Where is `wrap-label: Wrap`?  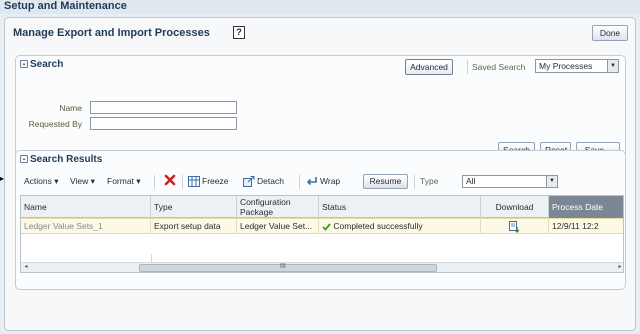 wrap-label: Wrap is located at coordinates (330, 181).